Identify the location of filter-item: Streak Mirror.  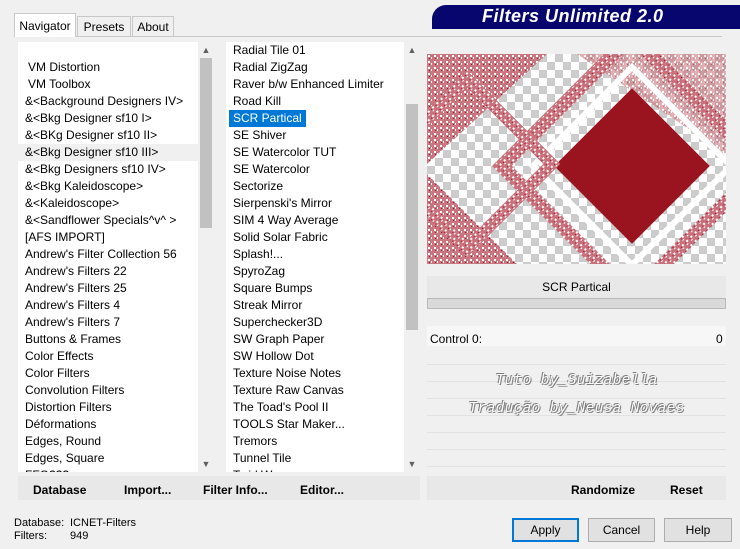
(264, 305).